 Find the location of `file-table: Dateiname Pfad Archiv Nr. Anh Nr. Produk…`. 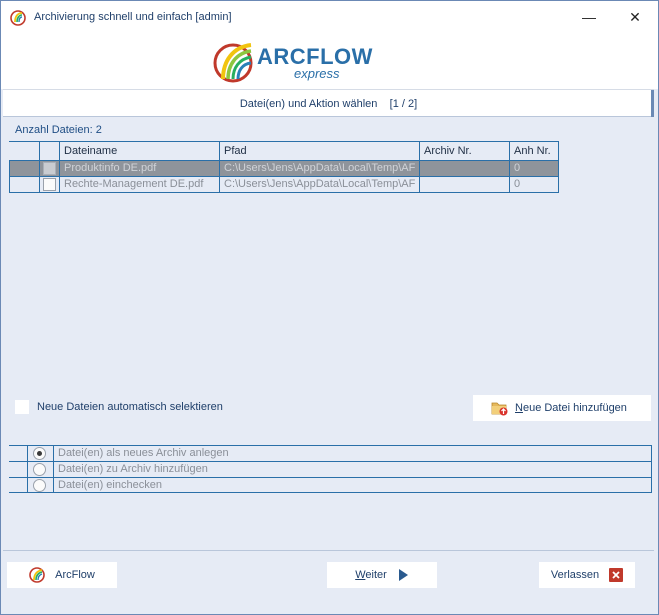

file-table: Dateiname Pfad Archiv Nr. Anh Nr. Produk… is located at coordinates (284, 167).